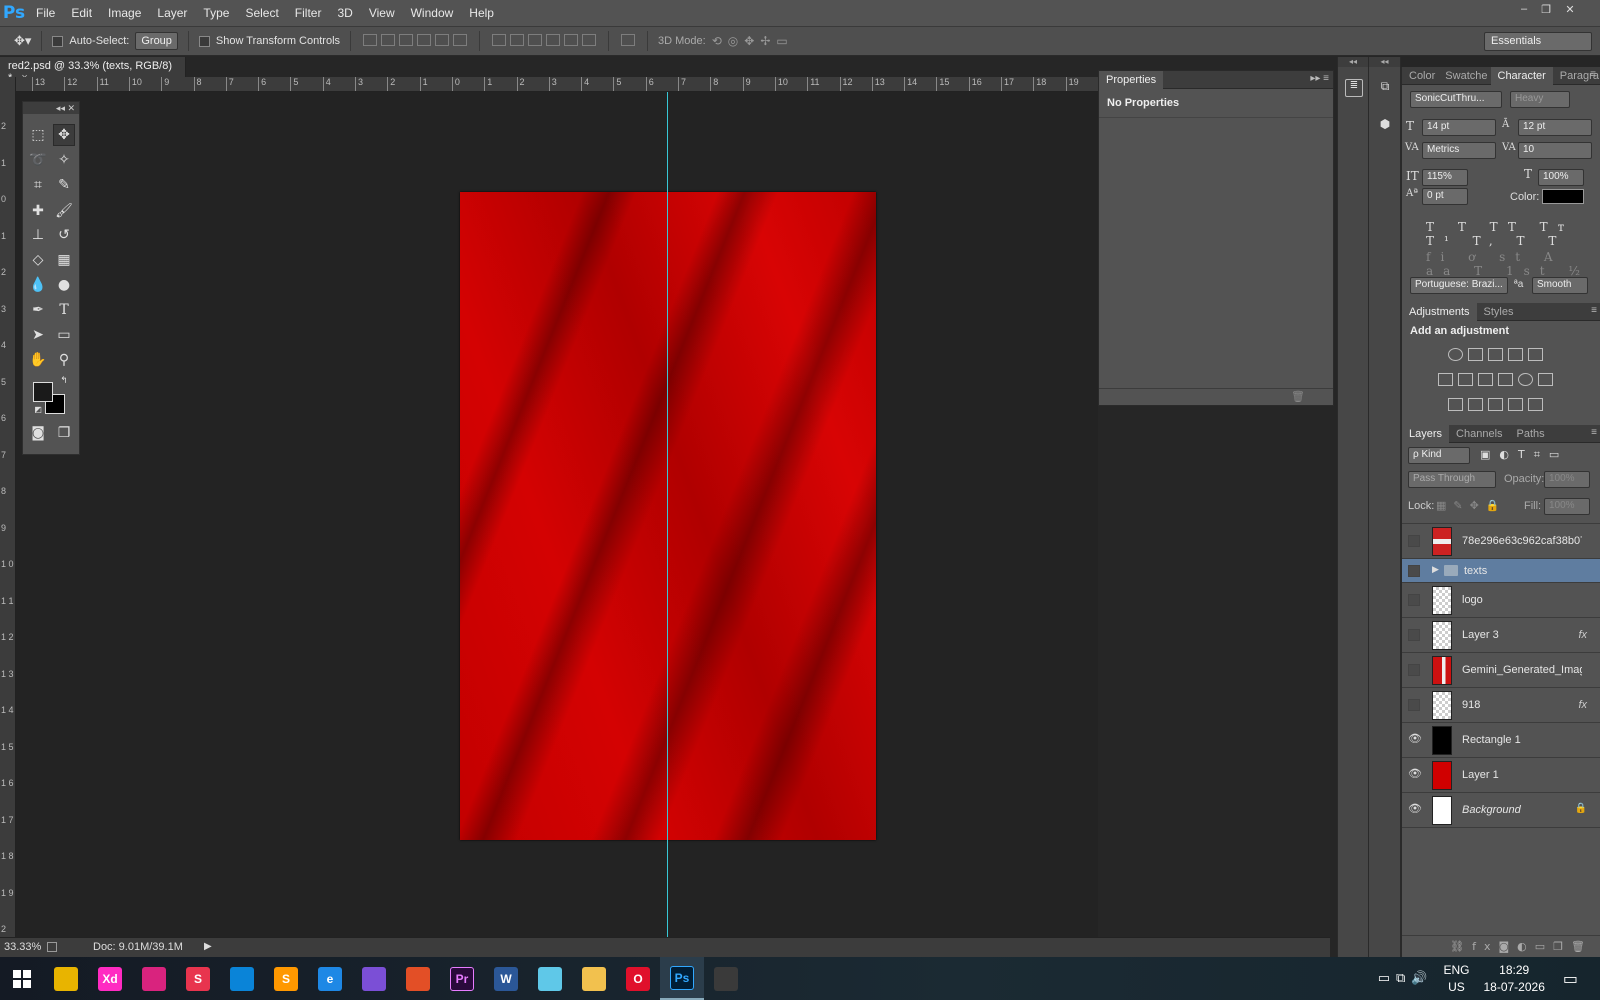 The height and width of the screenshot is (1000, 1600). Describe the element at coordinates (1406, 978) in the screenshot. I see `tray-icons: ▭⧉🔊` at that location.